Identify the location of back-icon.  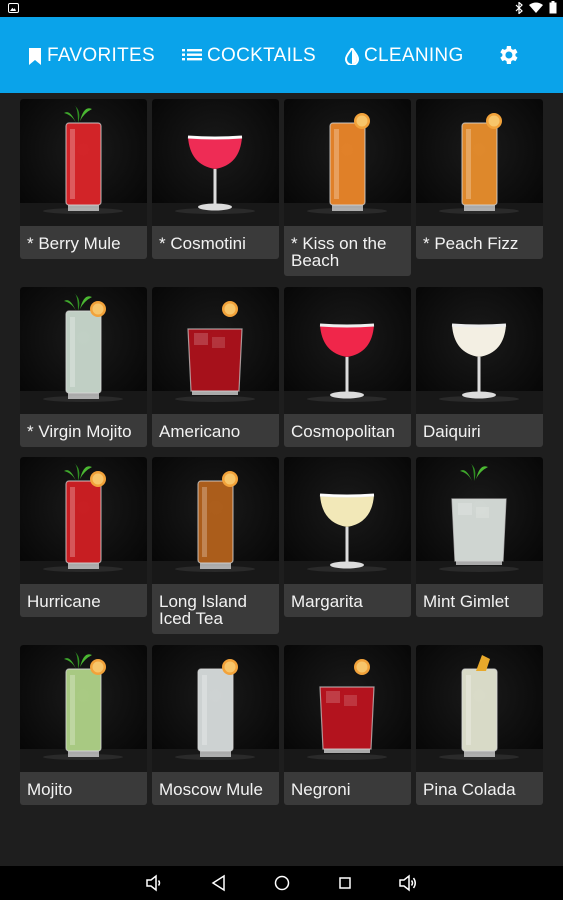
(219, 883).